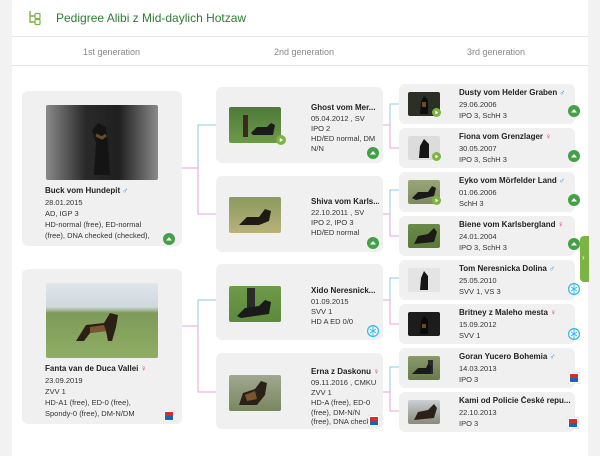 The width and height of the screenshot is (600, 456). What do you see at coordinates (64, 202) in the screenshot?
I see `dog-info-line: 28.01.2015` at bounding box center [64, 202].